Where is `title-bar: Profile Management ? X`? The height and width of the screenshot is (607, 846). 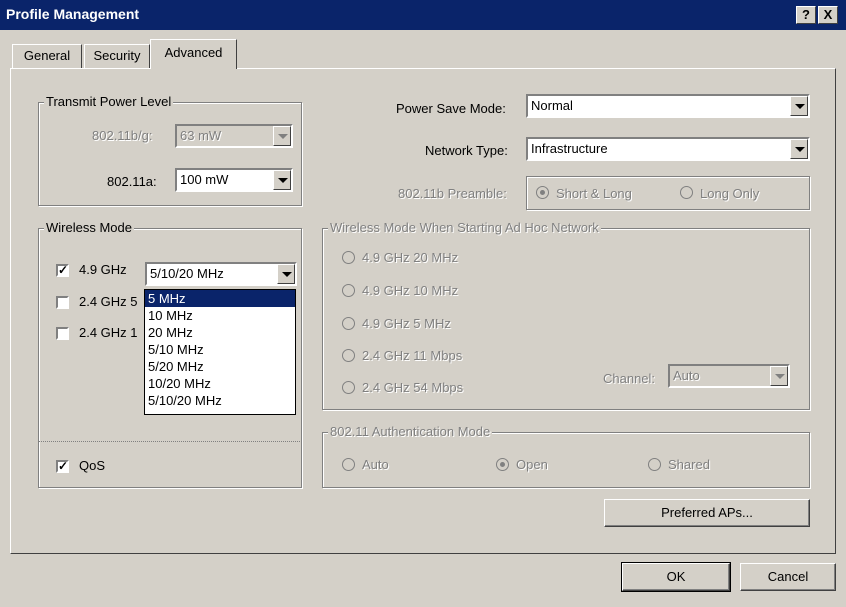 title-bar: Profile Management ? X is located at coordinates (423, 15).